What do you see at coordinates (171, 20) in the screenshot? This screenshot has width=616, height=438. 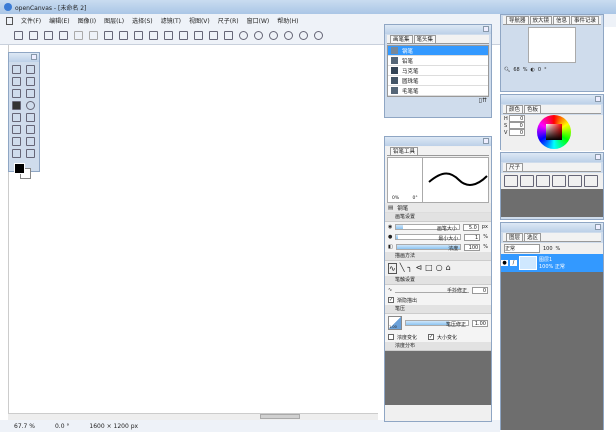 I see `menu-filter: 滤镜(T)` at bounding box center [171, 20].